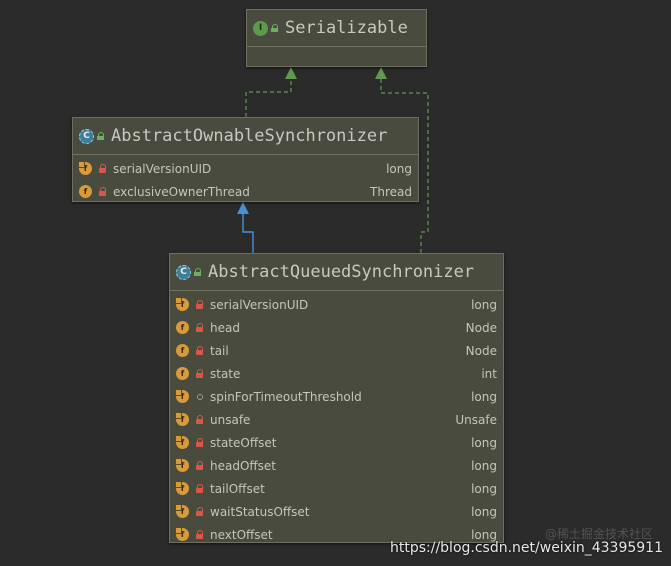 The height and width of the screenshot is (566, 671). Describe the element at coordinates (336, 442) in the screenshot. I see `field-row: f stateOffset long` at that location.